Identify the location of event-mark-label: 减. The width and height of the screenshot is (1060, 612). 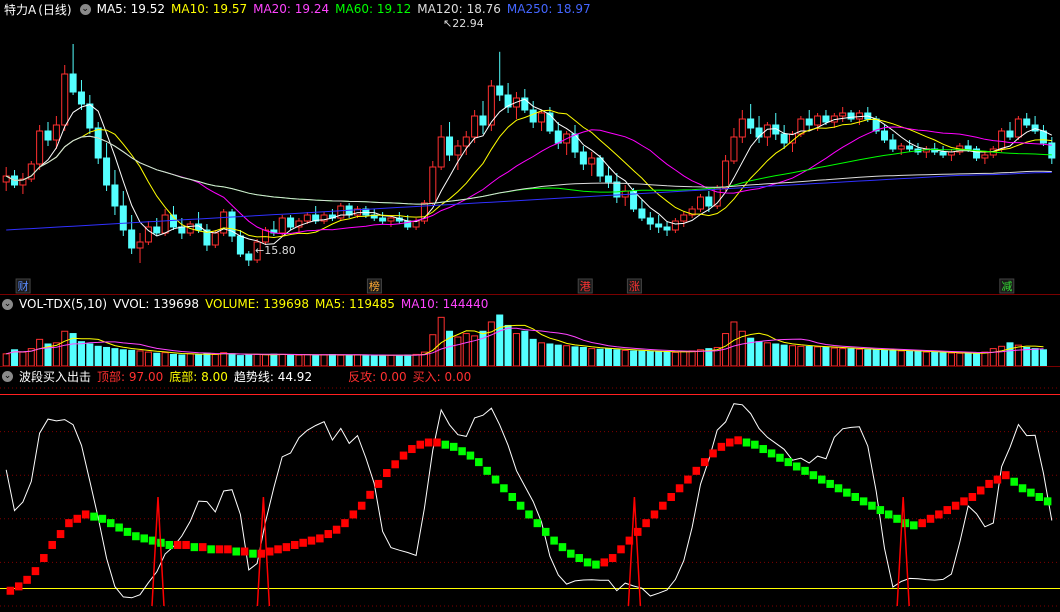
(1006, 286).